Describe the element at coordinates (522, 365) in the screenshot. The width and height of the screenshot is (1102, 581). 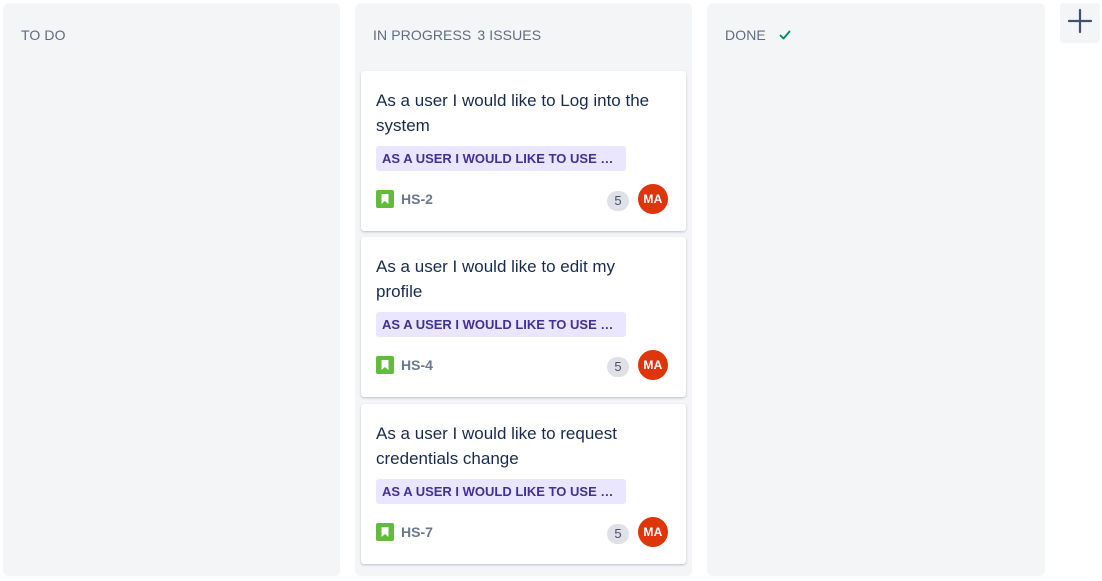
I see `card-footer: HS-4 5 MA` at that location.